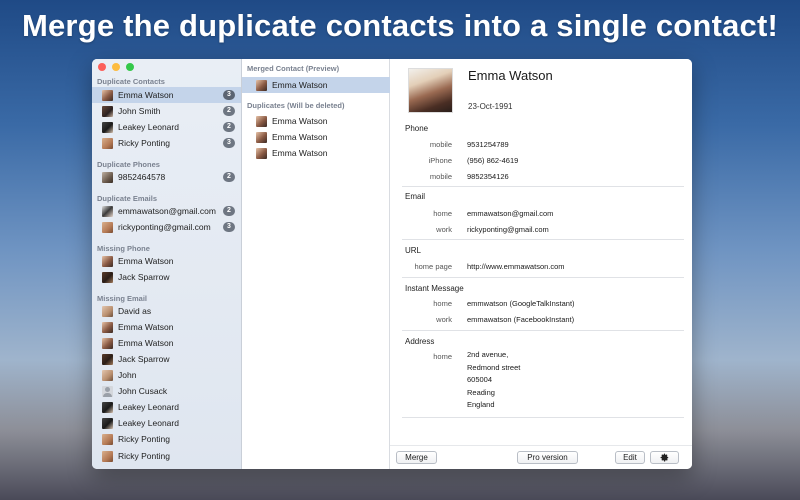 Image resolution: width=800 pixels, height=500 pixels. What do you see at coordinates (316, 85) in the screenshot?
I see `merged-contact-item: Emma Watson` at bounding box center [316, 85].